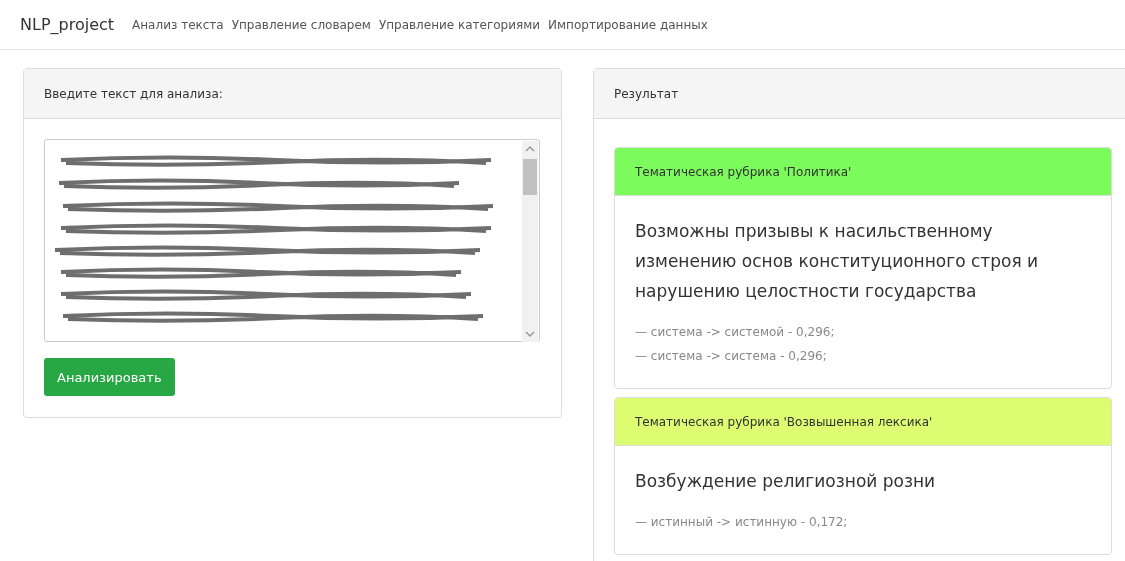 Image resolution: width=1125 pixels, height=561 pixels. I want to click on card-header: Тематическая рубрика 'Политика', so click(863, 172).